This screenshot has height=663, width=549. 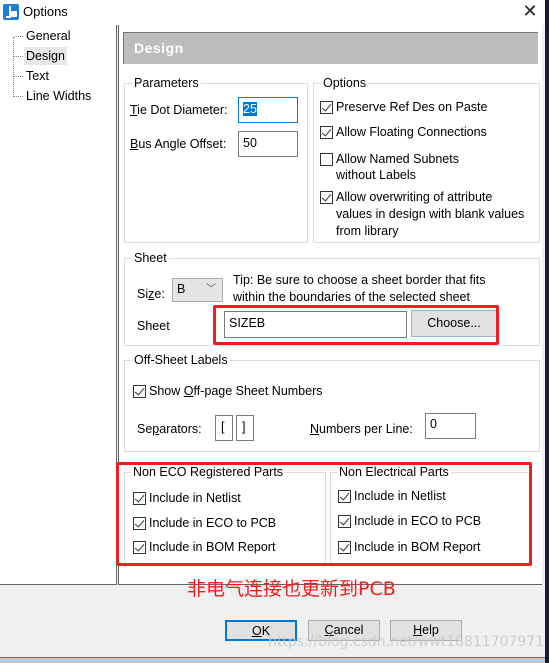 What do you see at coordinates (330, 48) in the screenshot?
I see `page-header: Design` at bounding box center [330, 48].